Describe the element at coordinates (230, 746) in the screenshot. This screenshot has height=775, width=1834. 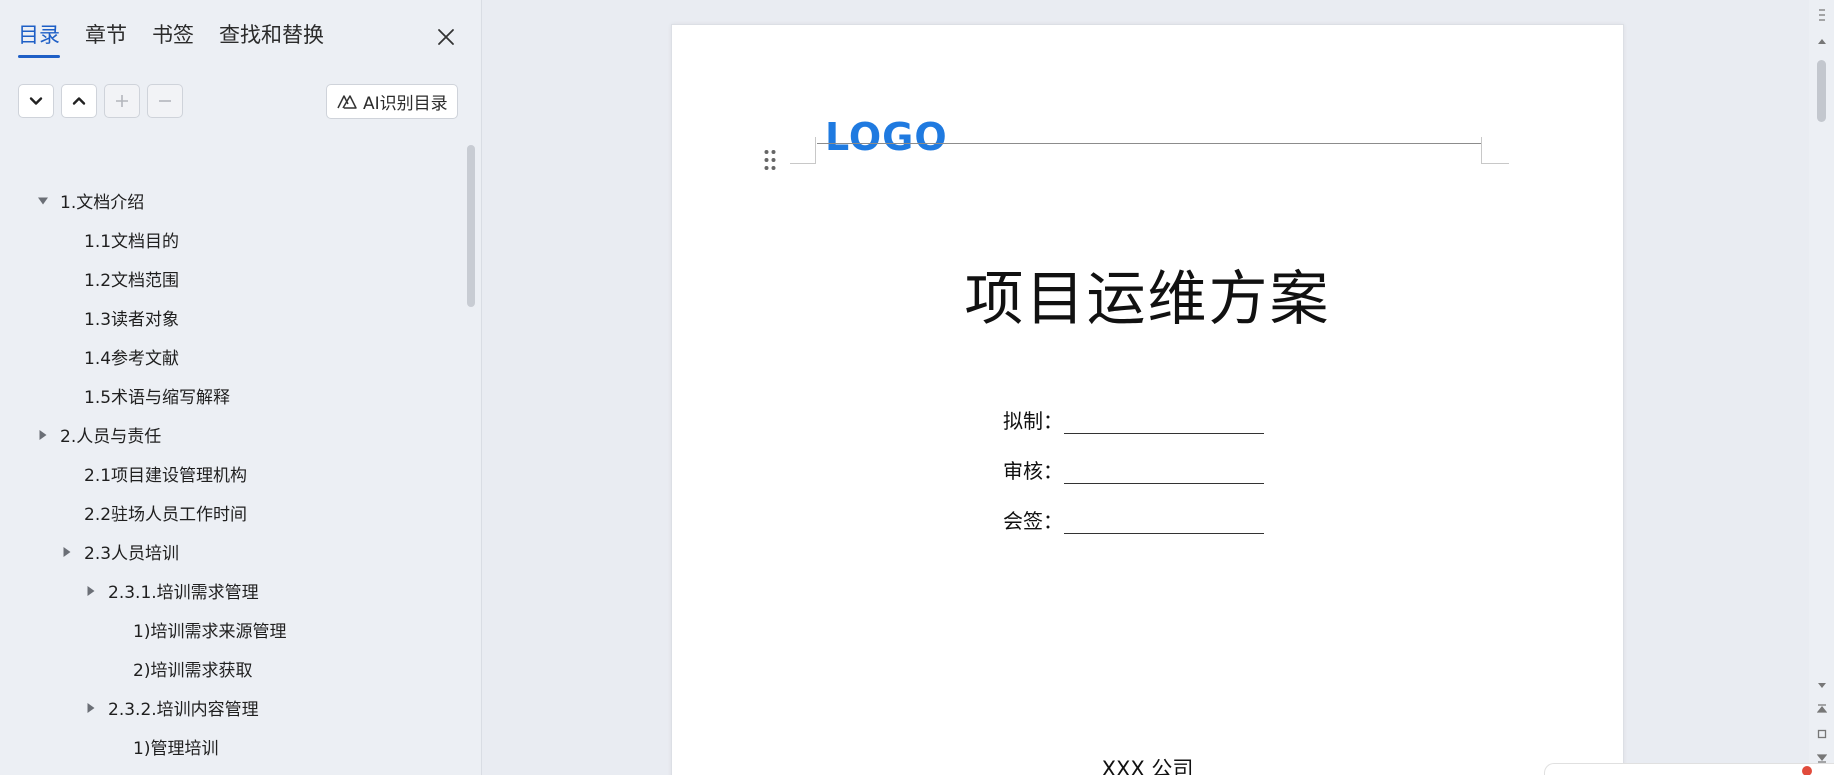
I see `toc-item: 1)管理培训` at that location.